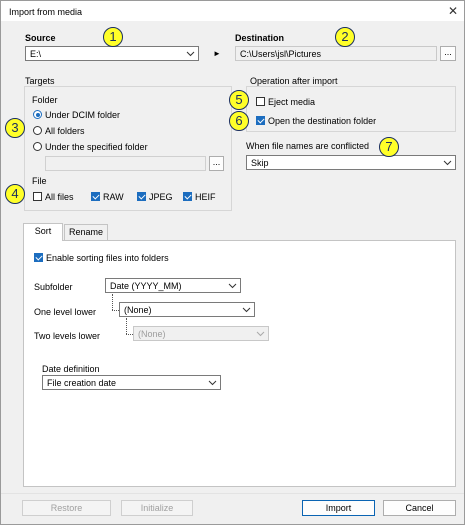 Image resolution: width=465 pixels, height=525 pixels. What do you see at coordinates (113, 197) in the screenshot?
I see `checkbox-raw-label: RAW` at bounding box center [113, 197].